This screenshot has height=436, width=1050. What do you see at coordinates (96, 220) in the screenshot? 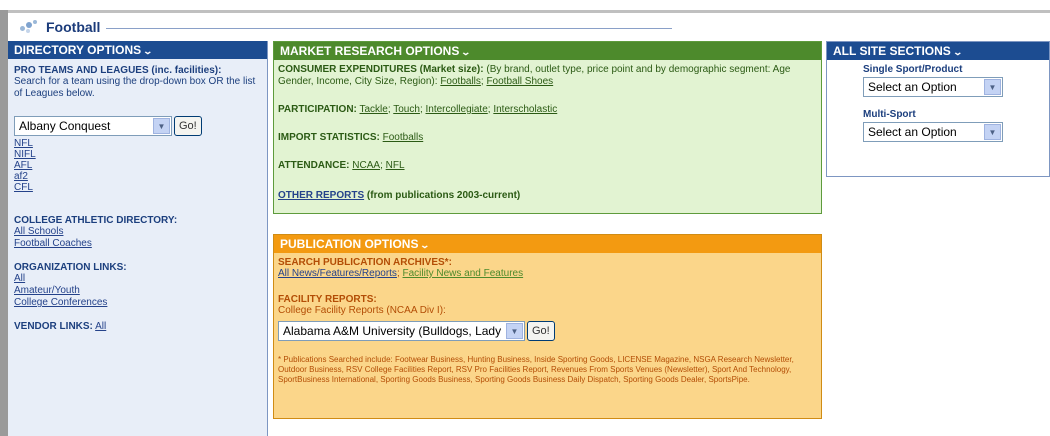
I see `college-directory-label: COLLEGE ATHLETIC DIRECTORY:` at bounding box center [96, 220].